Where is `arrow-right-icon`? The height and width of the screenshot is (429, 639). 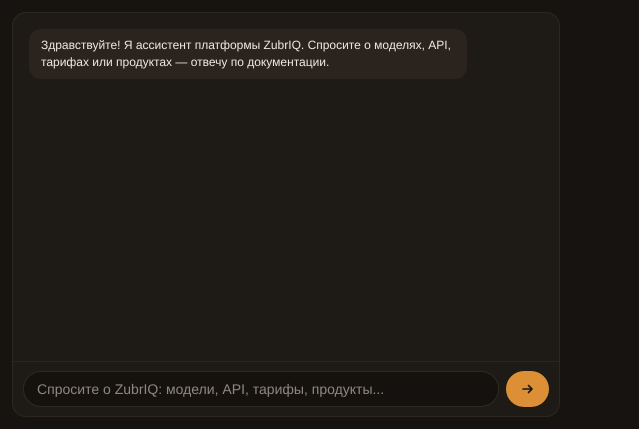 arrow-right-icon is located at coordinates (528, 389).